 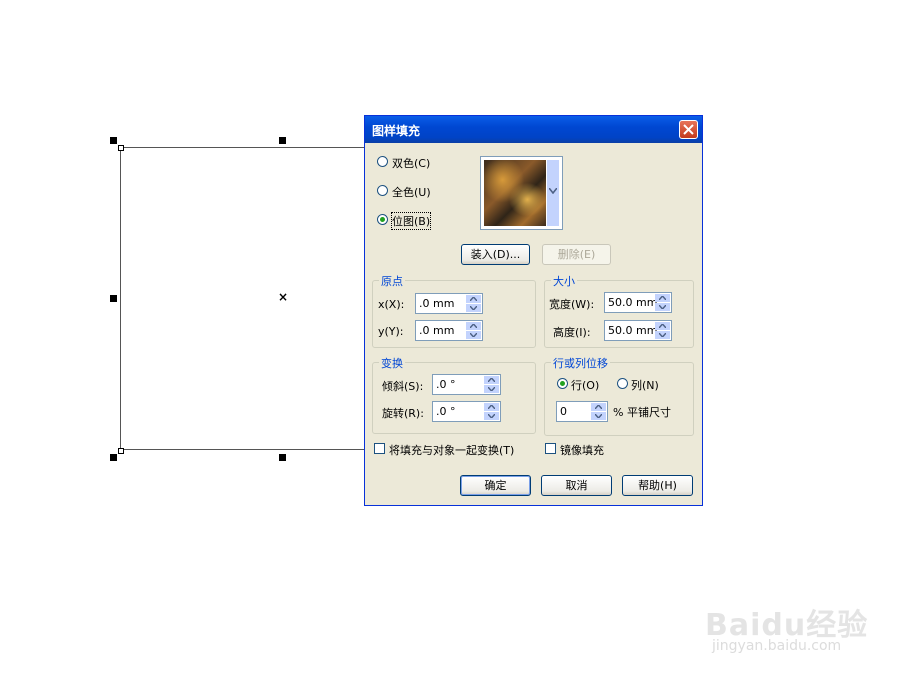 What do you see at coordinates (283, 297) in the screenshot?
I see `center-marker-icon: ×` at bounding box center [283, 297].